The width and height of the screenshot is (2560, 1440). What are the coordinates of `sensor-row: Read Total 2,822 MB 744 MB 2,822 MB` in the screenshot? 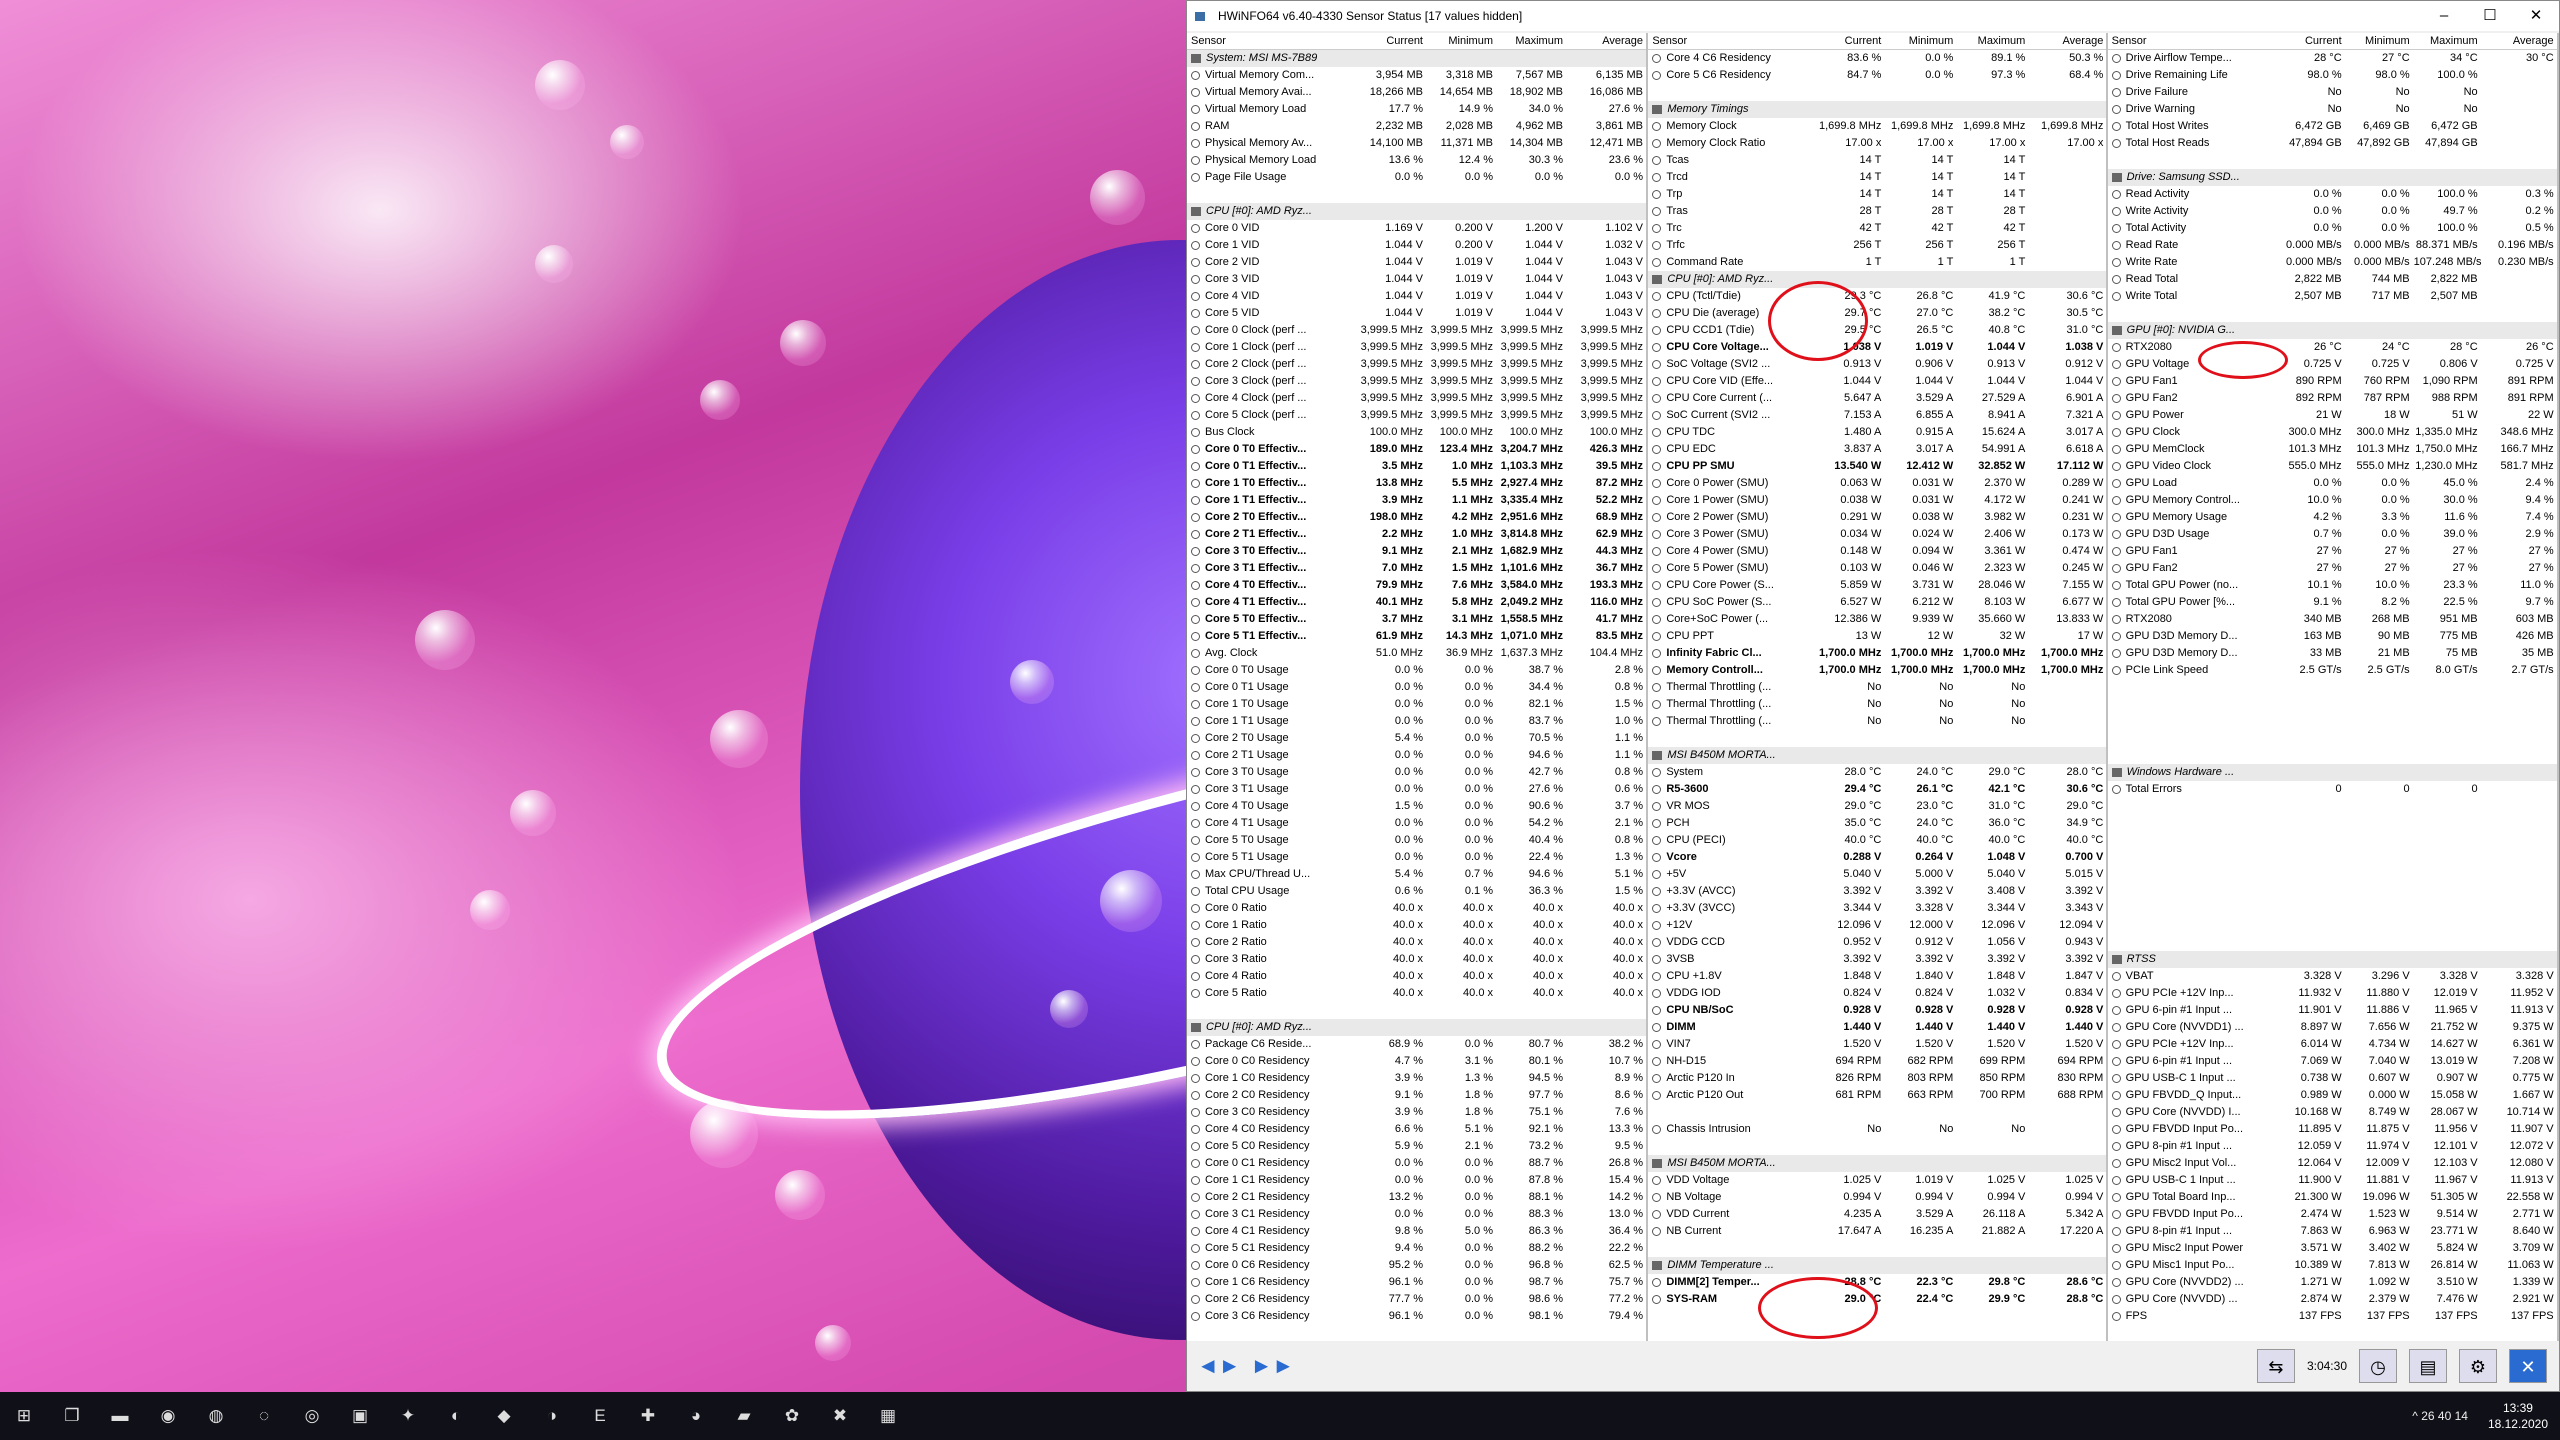 It's located at (2332, 279).